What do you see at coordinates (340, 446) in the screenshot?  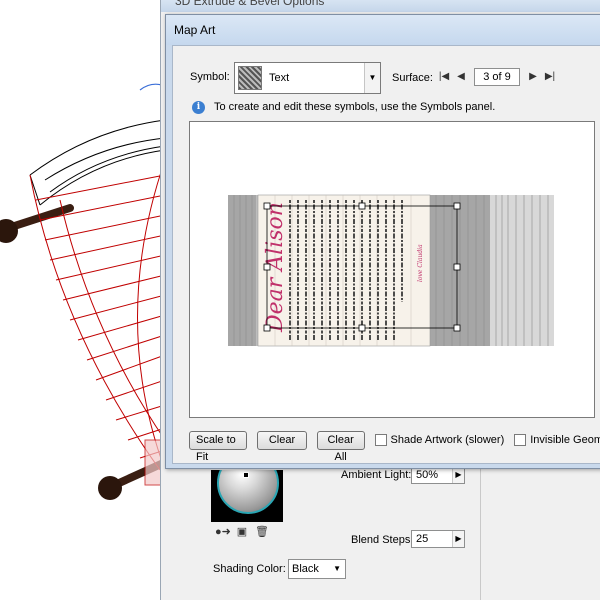 I see `clear-all-button: Clear All` at bounding box center [340, 446].